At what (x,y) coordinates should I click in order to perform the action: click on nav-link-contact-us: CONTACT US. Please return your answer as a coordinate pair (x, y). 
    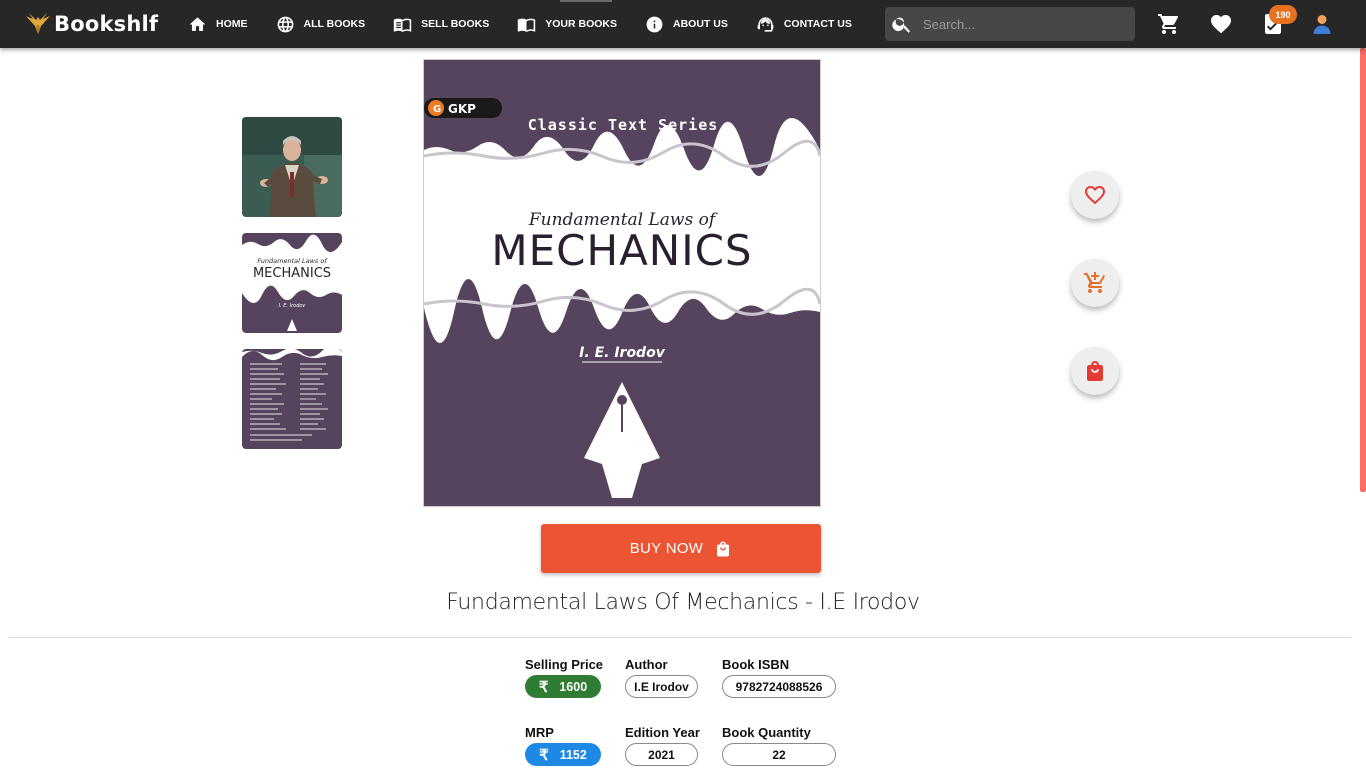
    Looking at the image, I should click on (804, 24).